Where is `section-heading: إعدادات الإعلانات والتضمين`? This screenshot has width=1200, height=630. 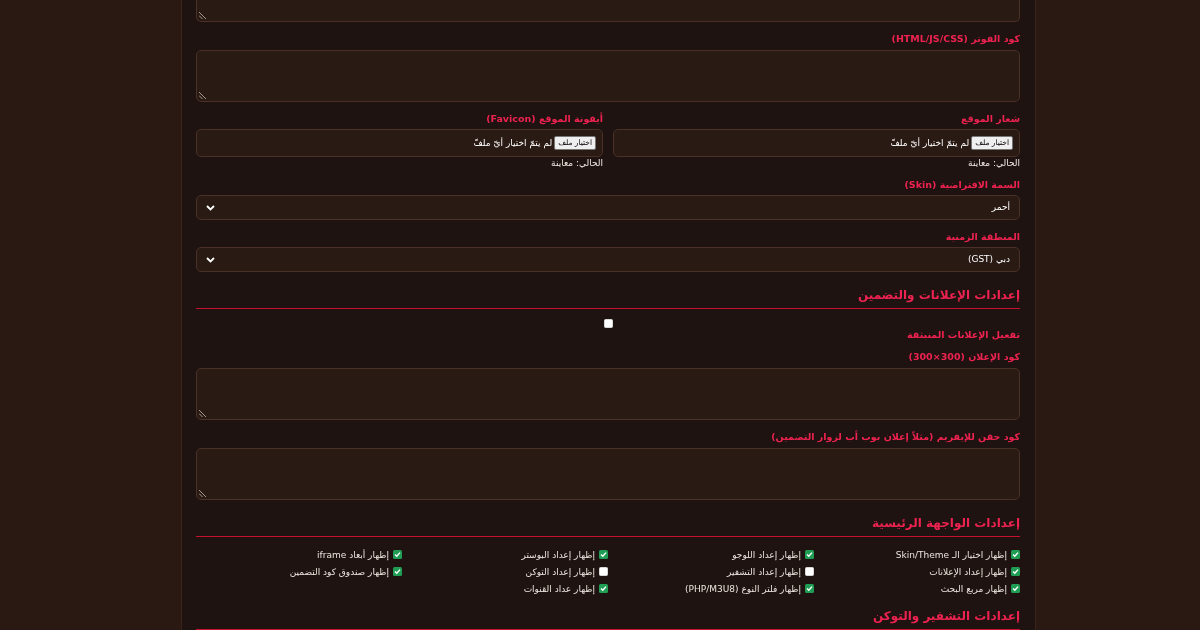
section-heading: إعدادات الإعلانات والتضمين is located at coordinates (939, 295).